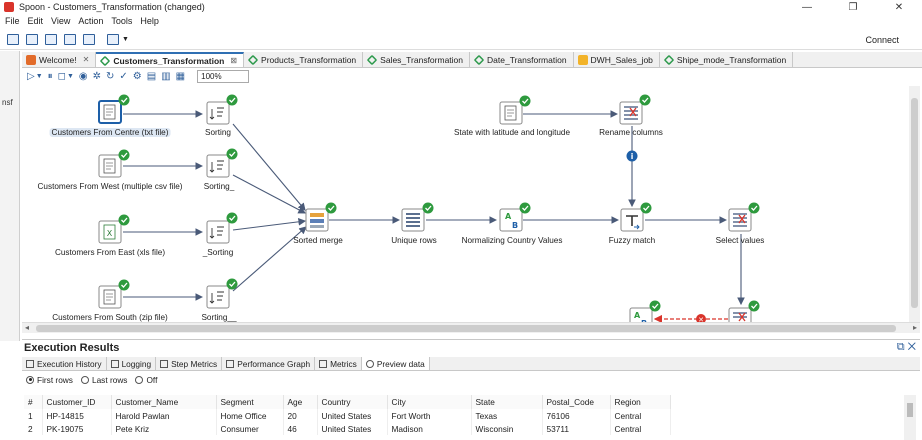 This screenshot has height=440, width=922. Describe the element at coordinates (49, 380) in the screenshot. I see `radio-first-rows: First rows` at that location.